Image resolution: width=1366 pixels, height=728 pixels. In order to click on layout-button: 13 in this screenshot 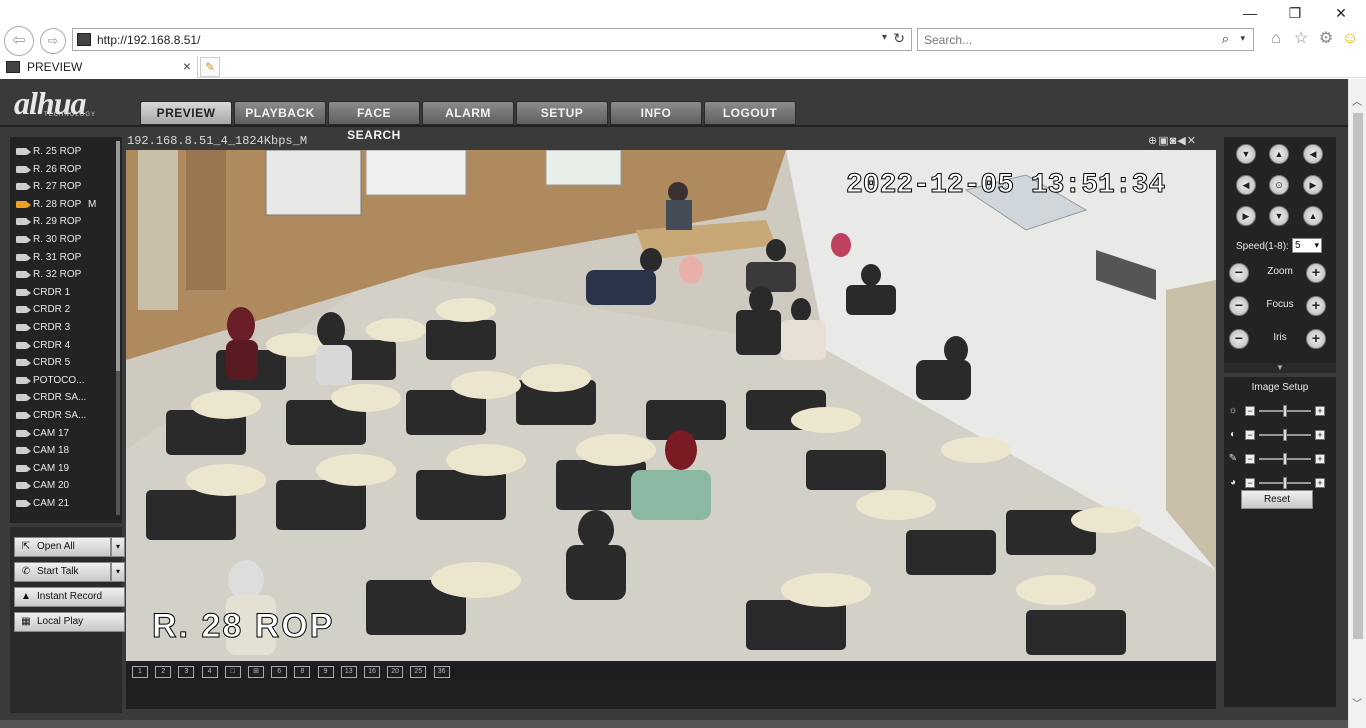, I will do `click(348, 672)`.